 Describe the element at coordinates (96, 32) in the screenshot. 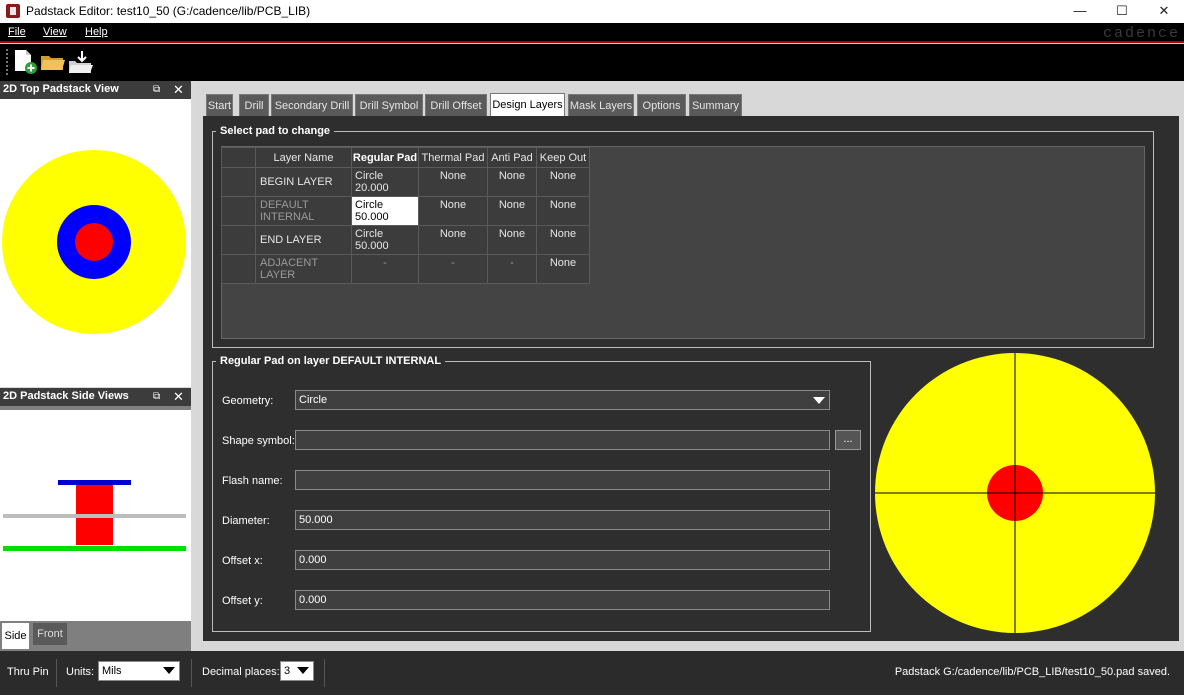

I see `menu-help: Help` at that location.